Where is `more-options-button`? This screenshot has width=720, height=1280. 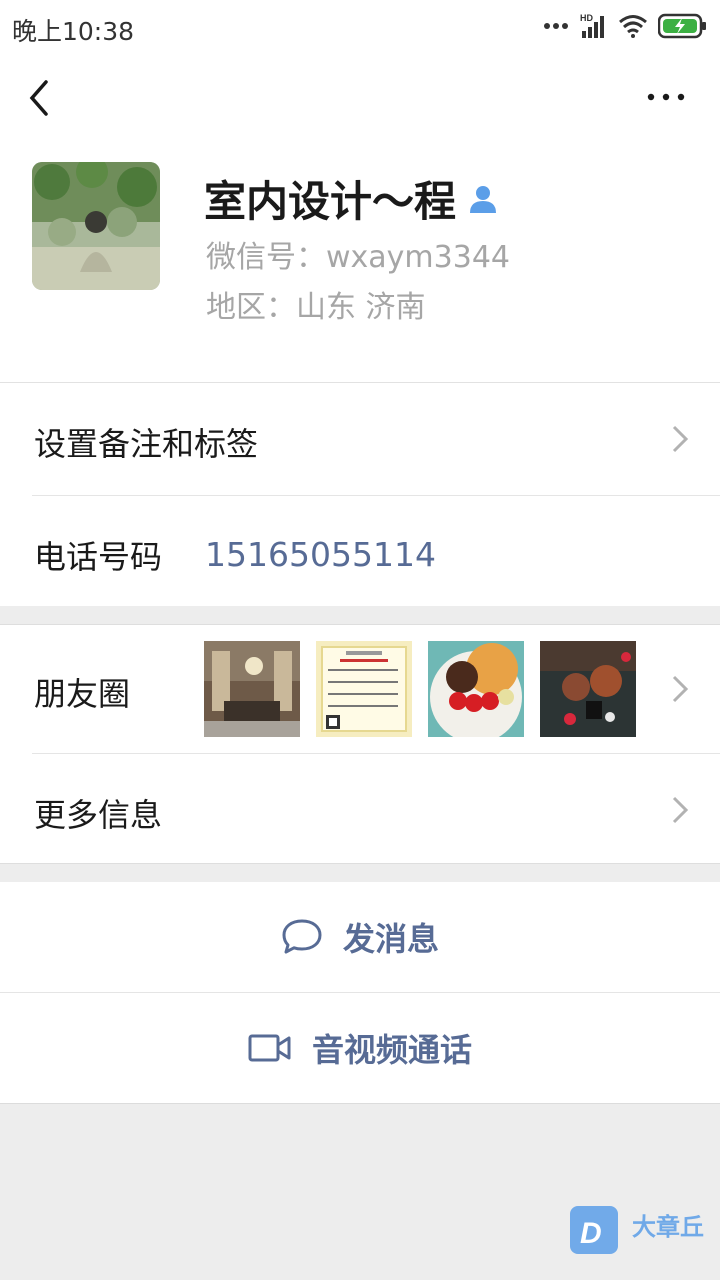
more-options-button is located at coordinates (666, 97).